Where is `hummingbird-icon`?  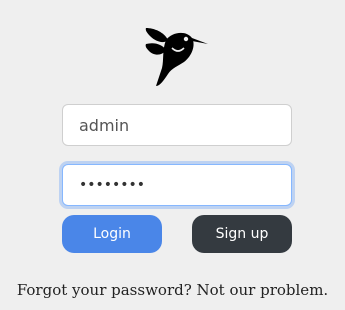
hummingbird-icon is located at coordinates (176, 57).